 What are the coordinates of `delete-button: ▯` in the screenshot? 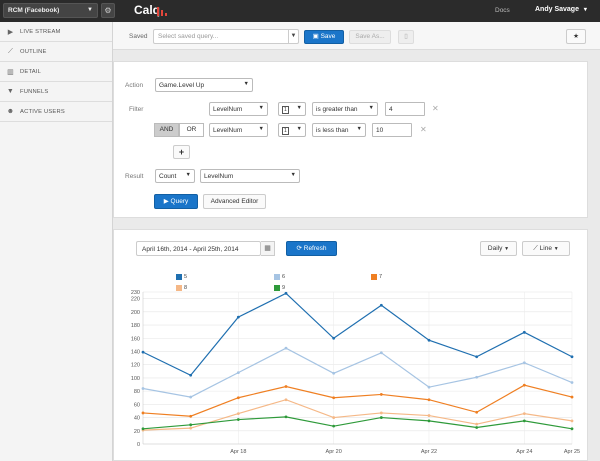 It's located at (406, 37).